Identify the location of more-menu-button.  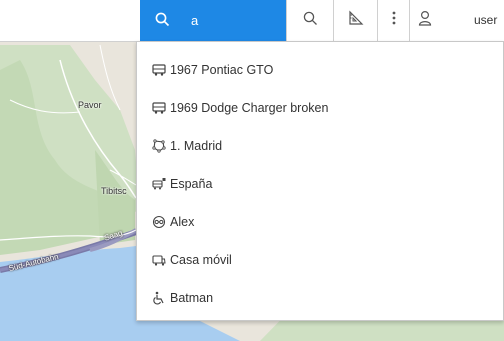
(393, 20).